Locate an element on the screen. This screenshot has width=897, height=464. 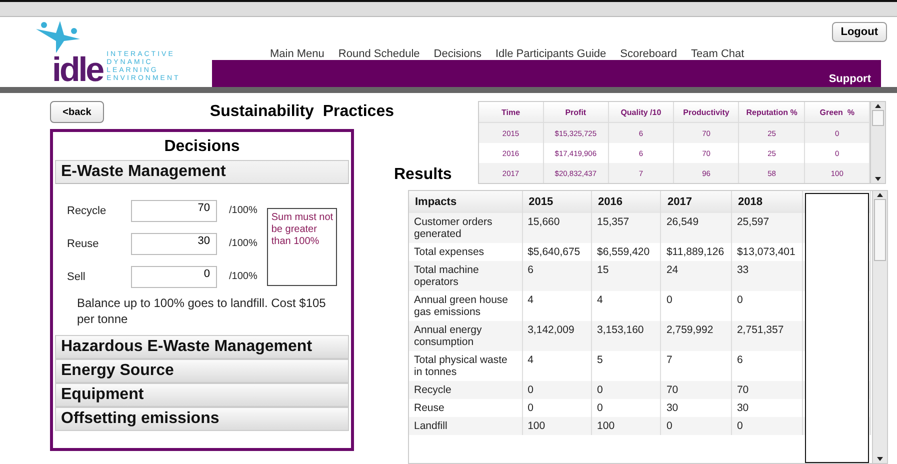
table-cell: Landfill is located at coordinates (465, 426).